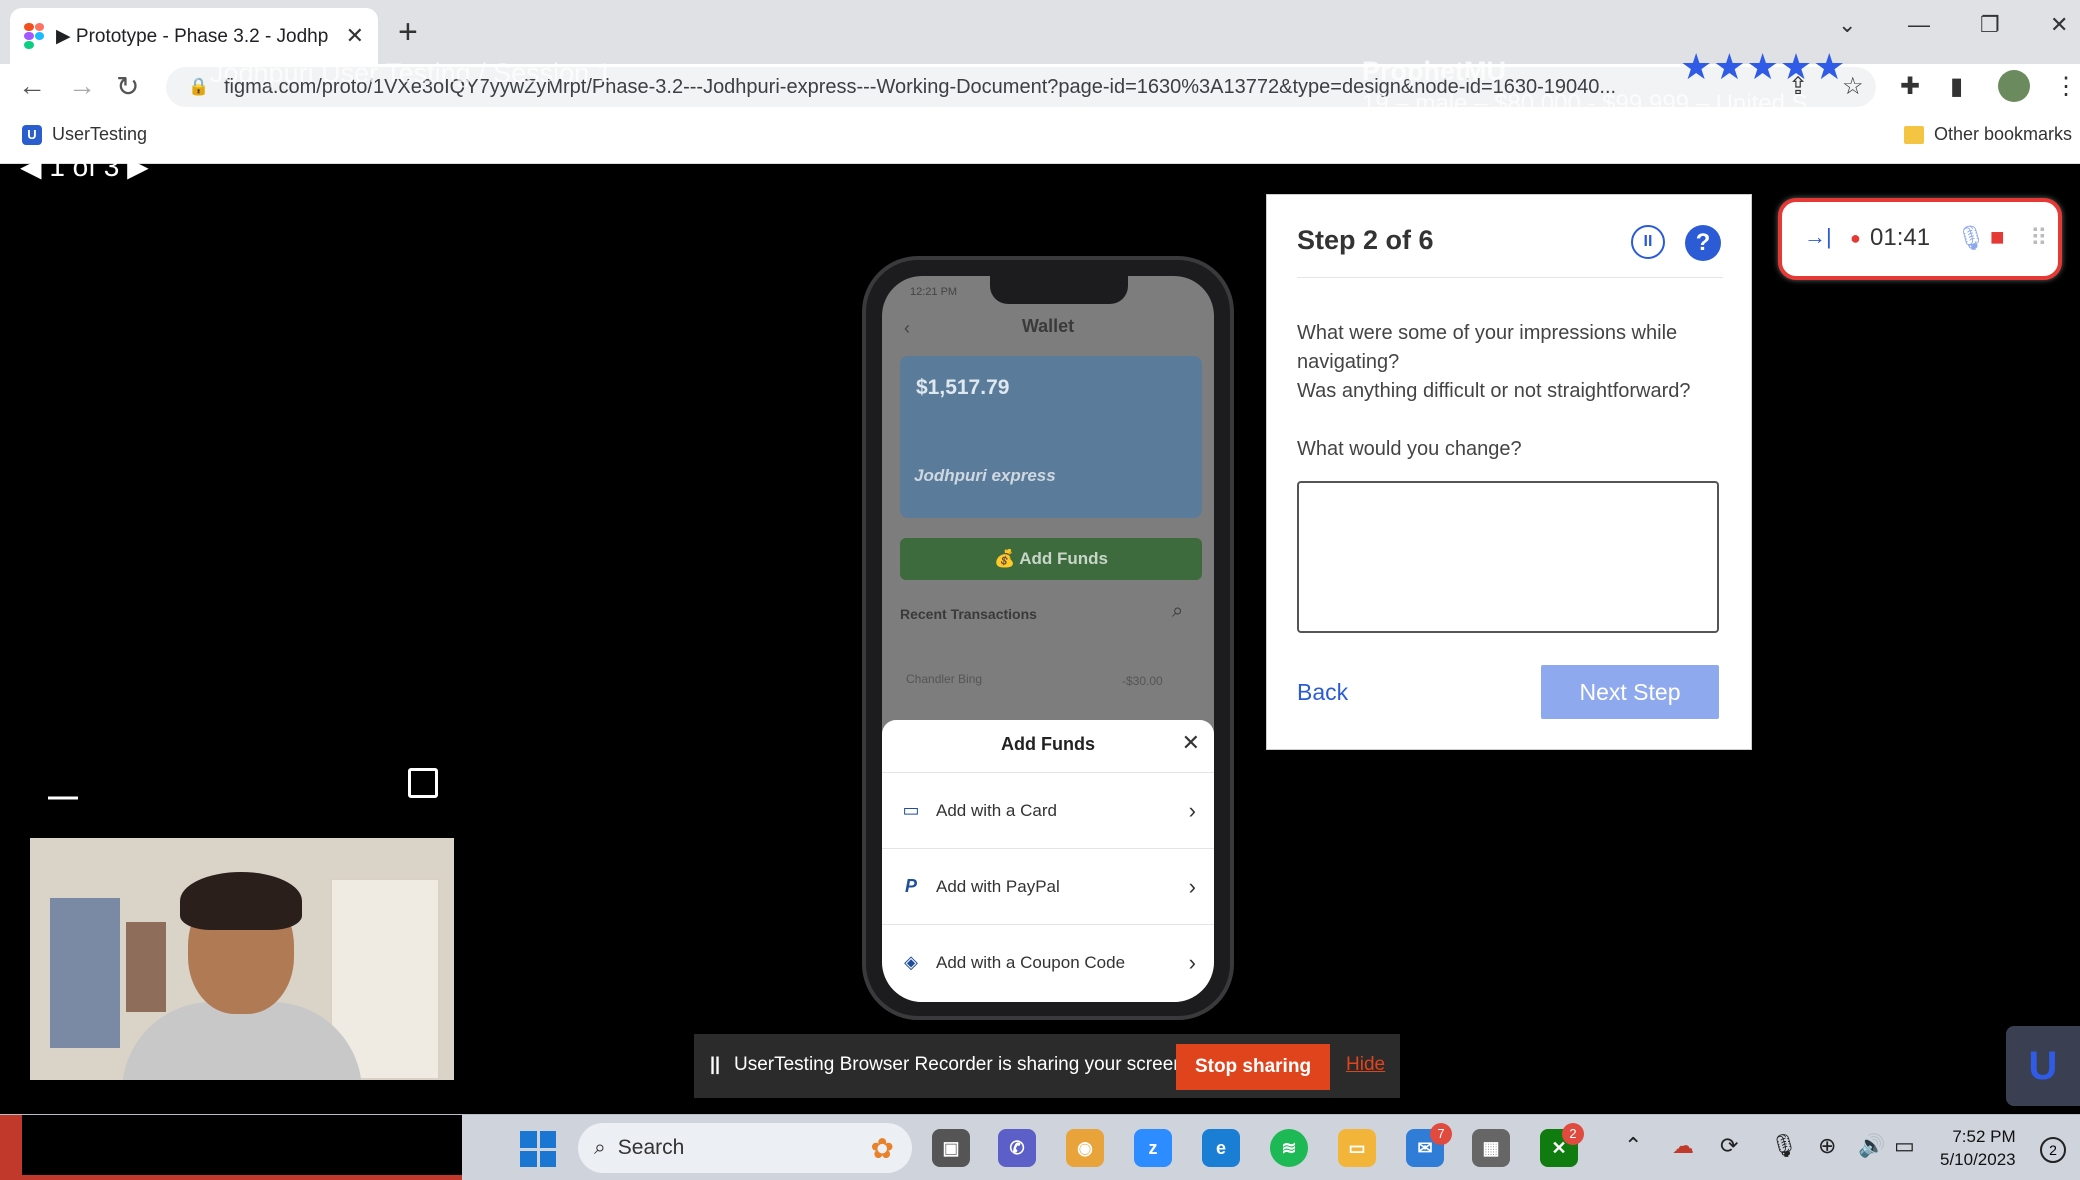 Image resolution: width=2080 pixels, height=1180 pixels. Describe the element at coordinates (100, 134) in the screenshot. I see `bookmark-label: UserTesting` at that location.